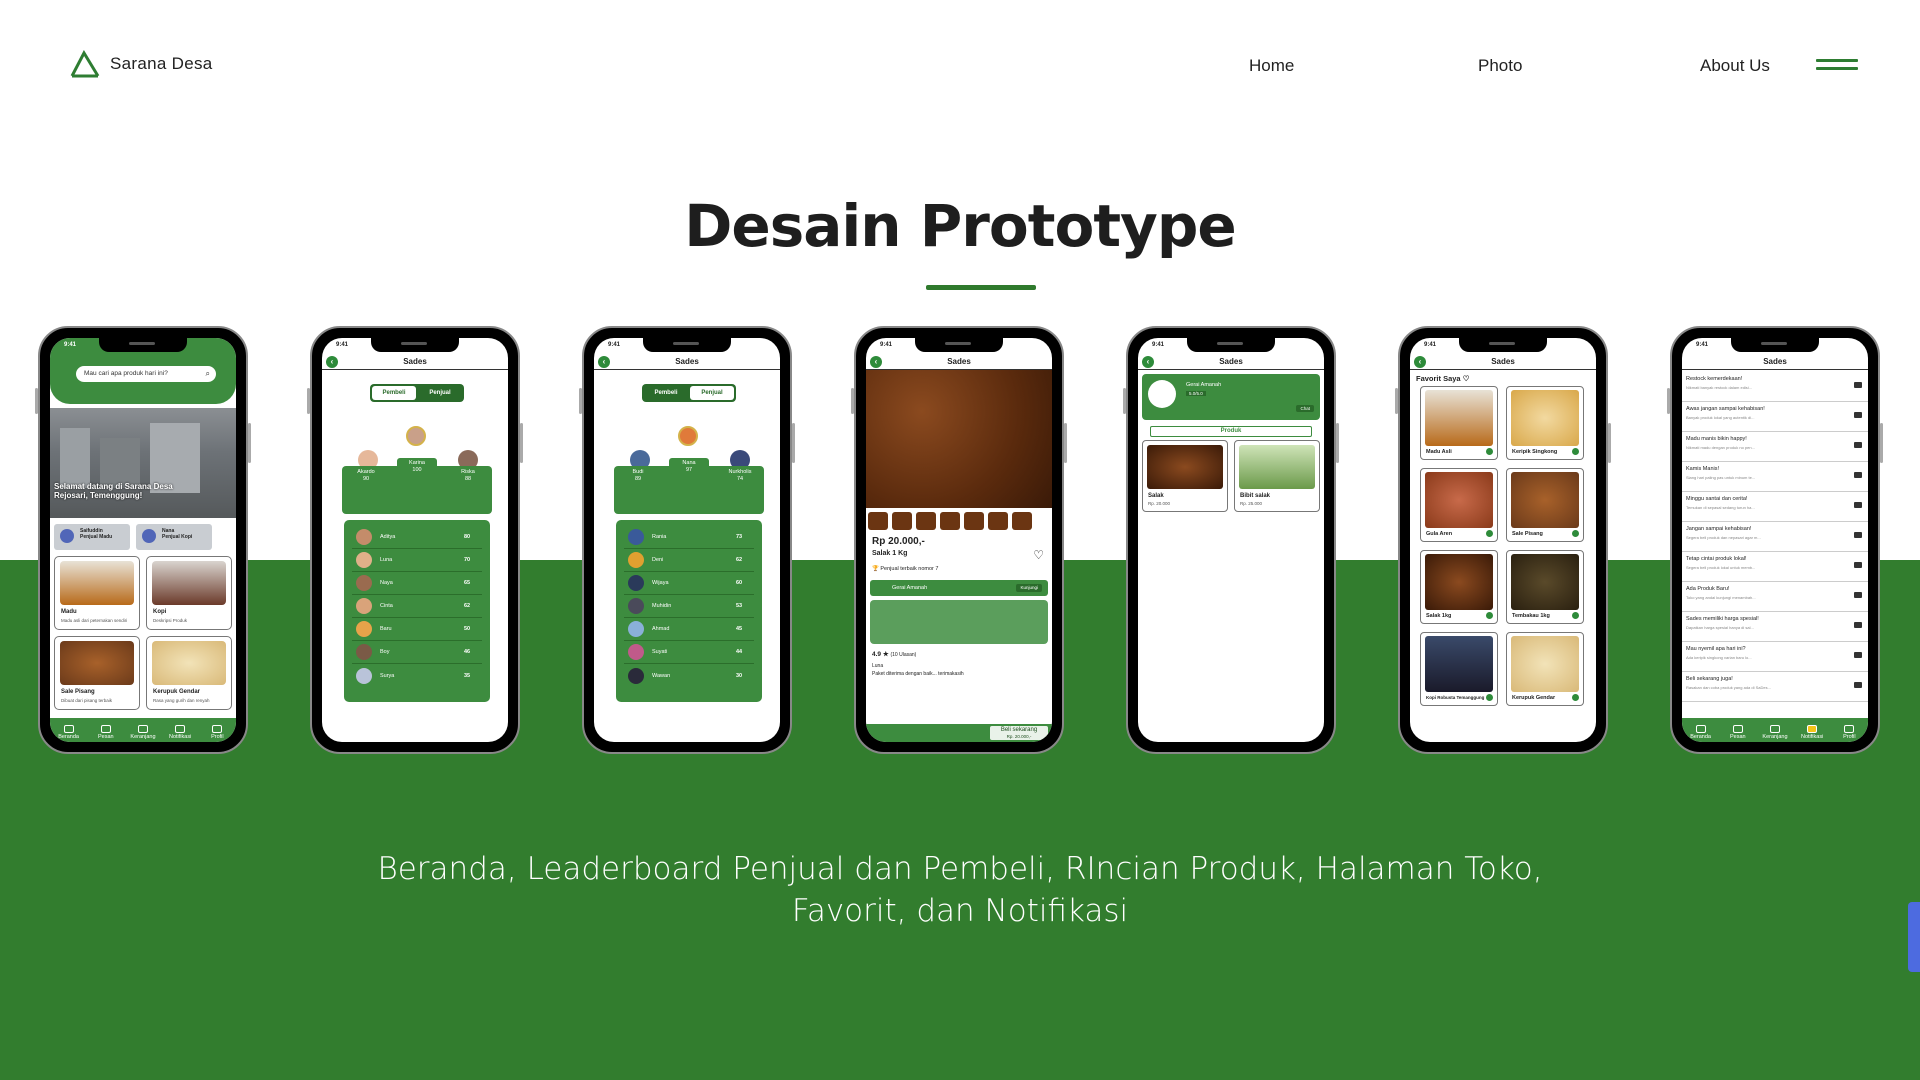  I want to click on product-card: Kopi Deskripsi Produk, so click(189, 593).